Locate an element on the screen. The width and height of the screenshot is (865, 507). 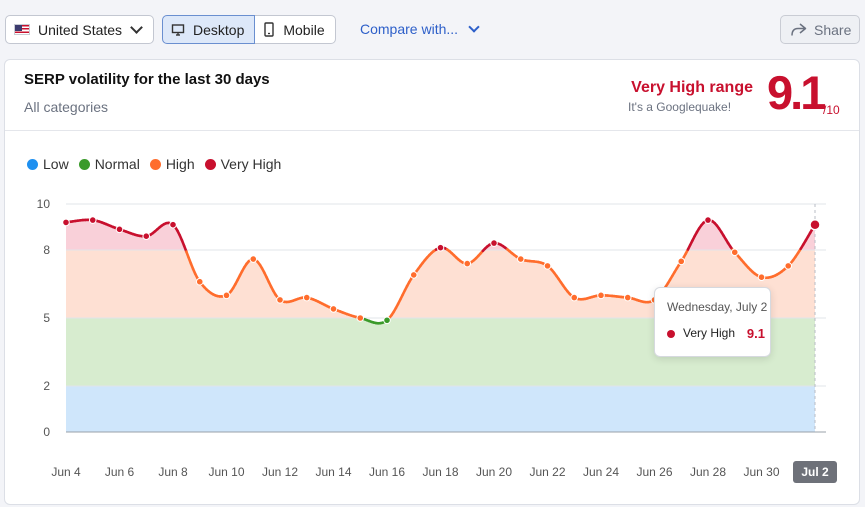
x-tick-label: Jun 24 is located at coordinates (601, 472).